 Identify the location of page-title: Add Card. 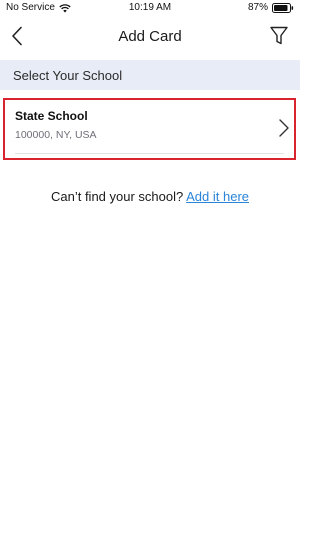
(150, 36).